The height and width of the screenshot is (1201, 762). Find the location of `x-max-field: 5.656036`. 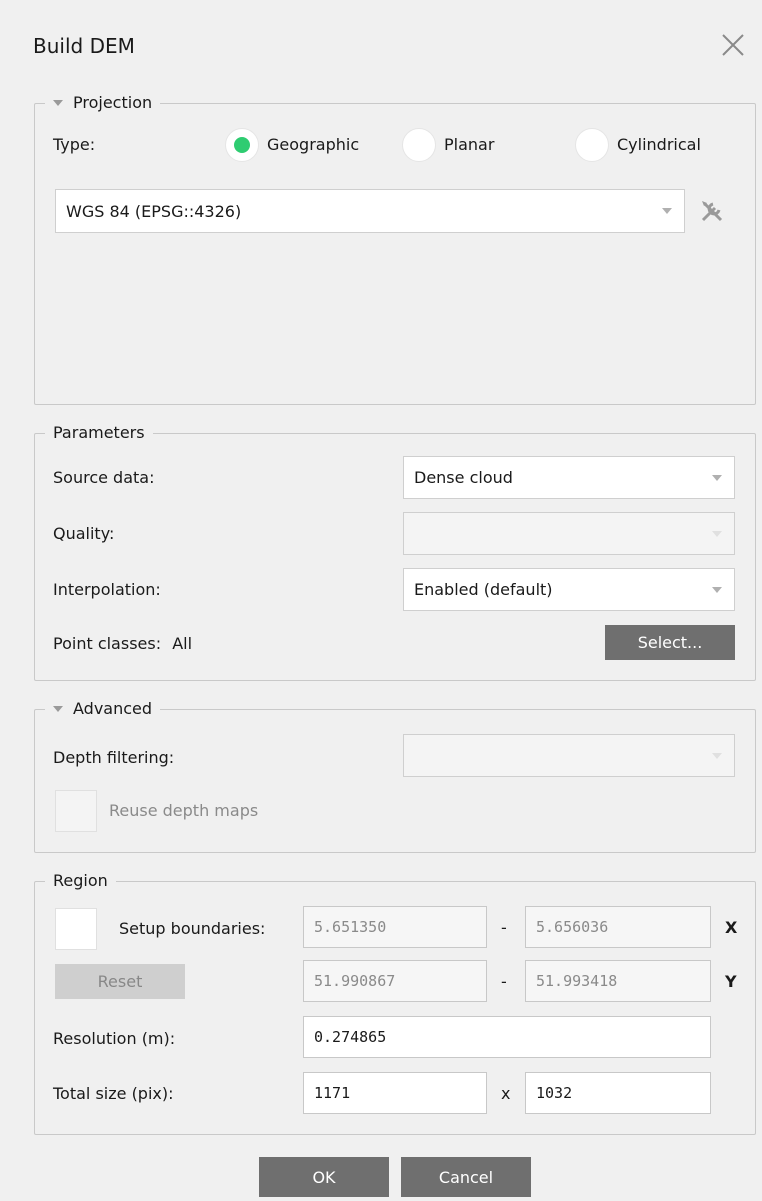

x-max-field: 5.656036 is located at coordinates (618, 927).